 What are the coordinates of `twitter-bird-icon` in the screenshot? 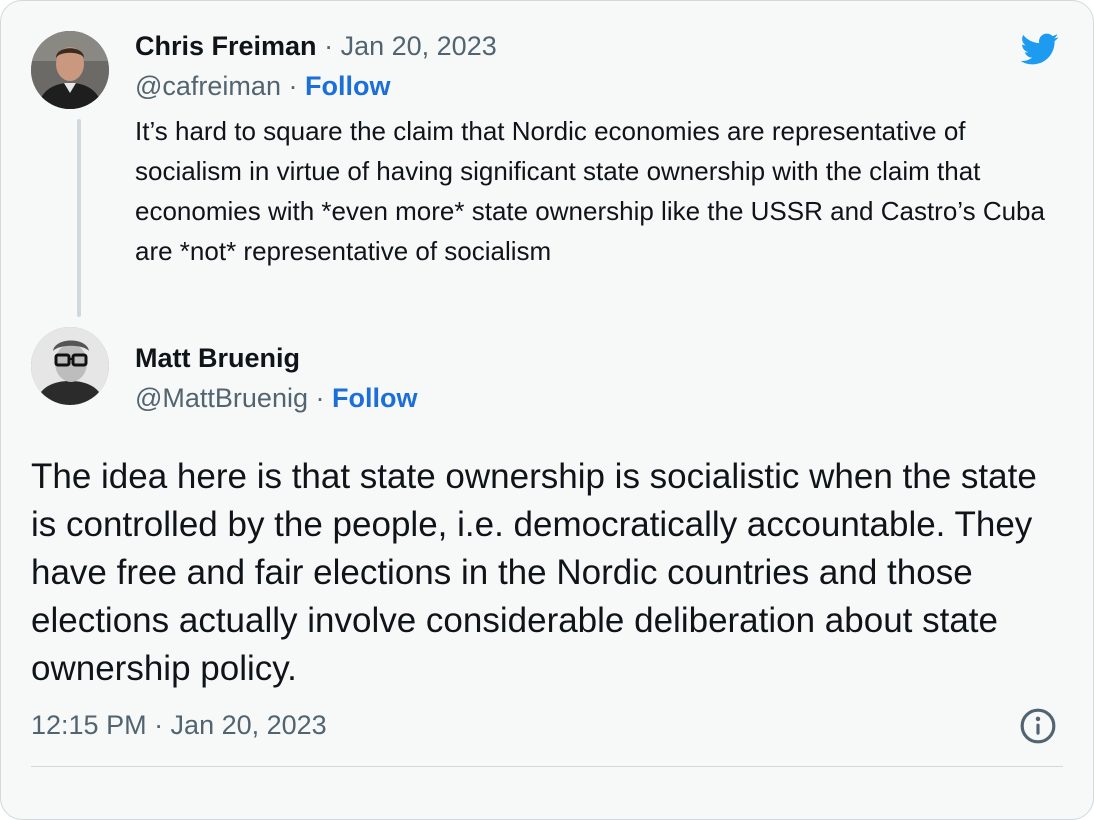 It's located at (1039, 49).